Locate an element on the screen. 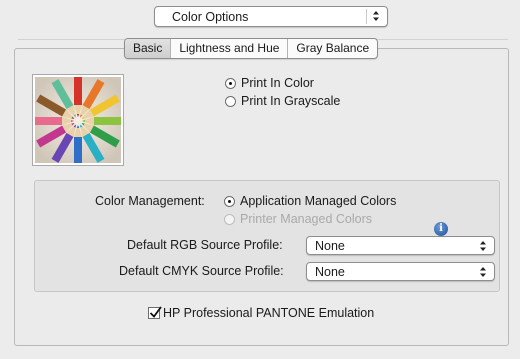 The height and width of the screenshot is (359, 520). printer-managed-colors-option: Printer Managed Colors is located at coordinates (298, 219).